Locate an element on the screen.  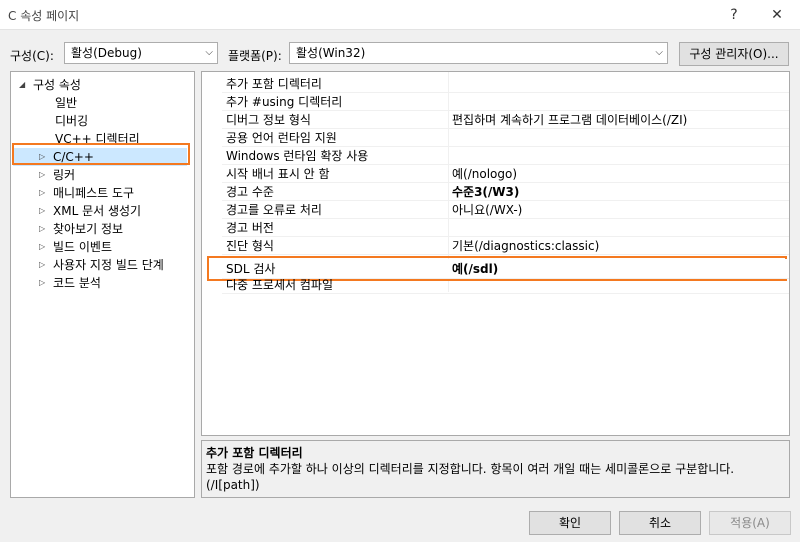
property-value: 예(/nologo) is located at coordinates (485, 174).